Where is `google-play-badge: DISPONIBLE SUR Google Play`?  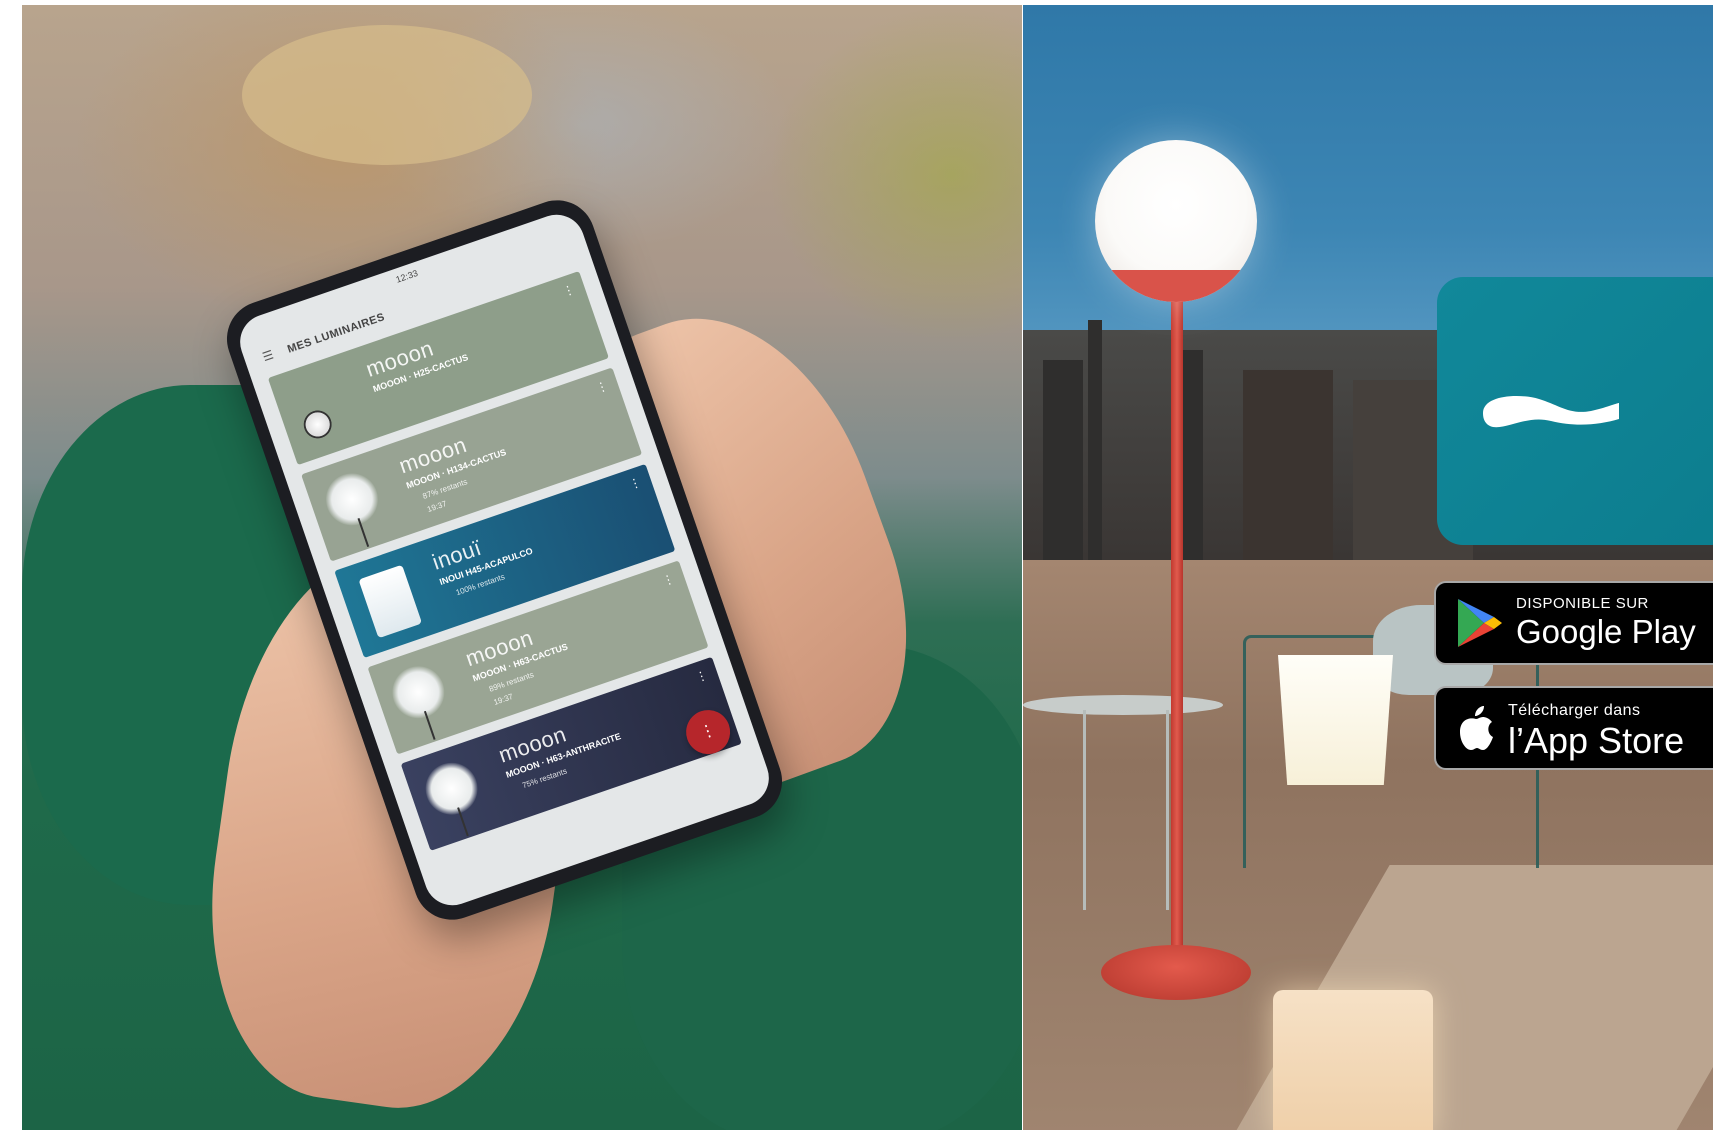 google-play-badge: DISPONIBLE SUR Google Play is located at coordinates (1573, 623).